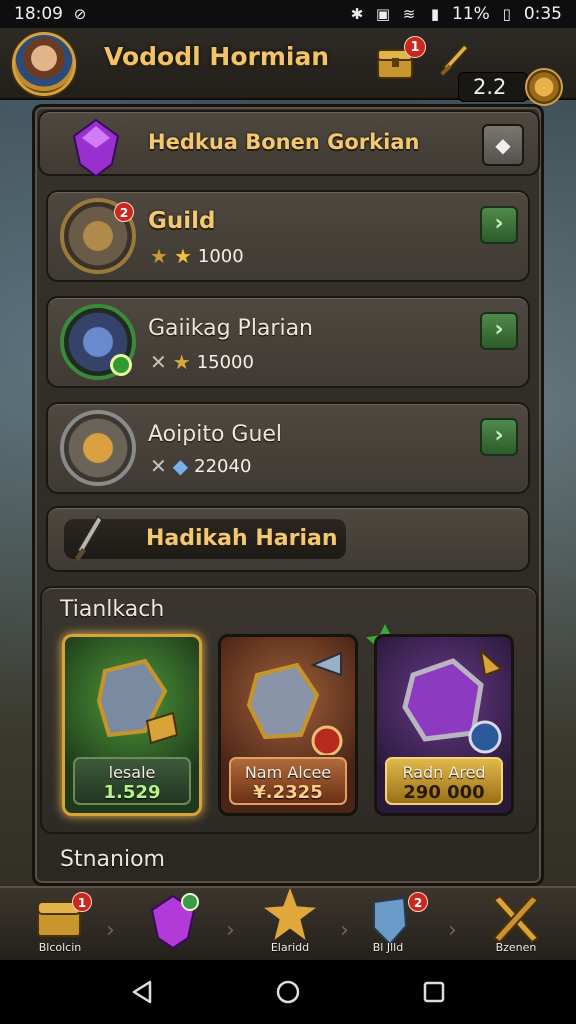 This screenshot has width=576, height=1024. What do you see at coordinates (230, 328) in the screenshot?
I see `daily-title: Gaiikag Plarian` at bounding box center [230, 328].